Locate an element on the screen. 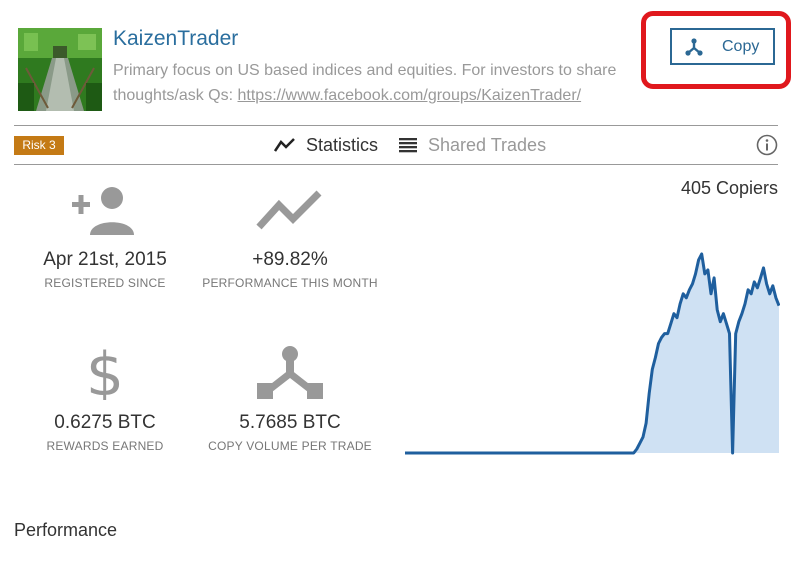 The width and height of the screenshot is (800, 564). registered-value: Apr 21st, 2015 is located at coordinates (105, 259).